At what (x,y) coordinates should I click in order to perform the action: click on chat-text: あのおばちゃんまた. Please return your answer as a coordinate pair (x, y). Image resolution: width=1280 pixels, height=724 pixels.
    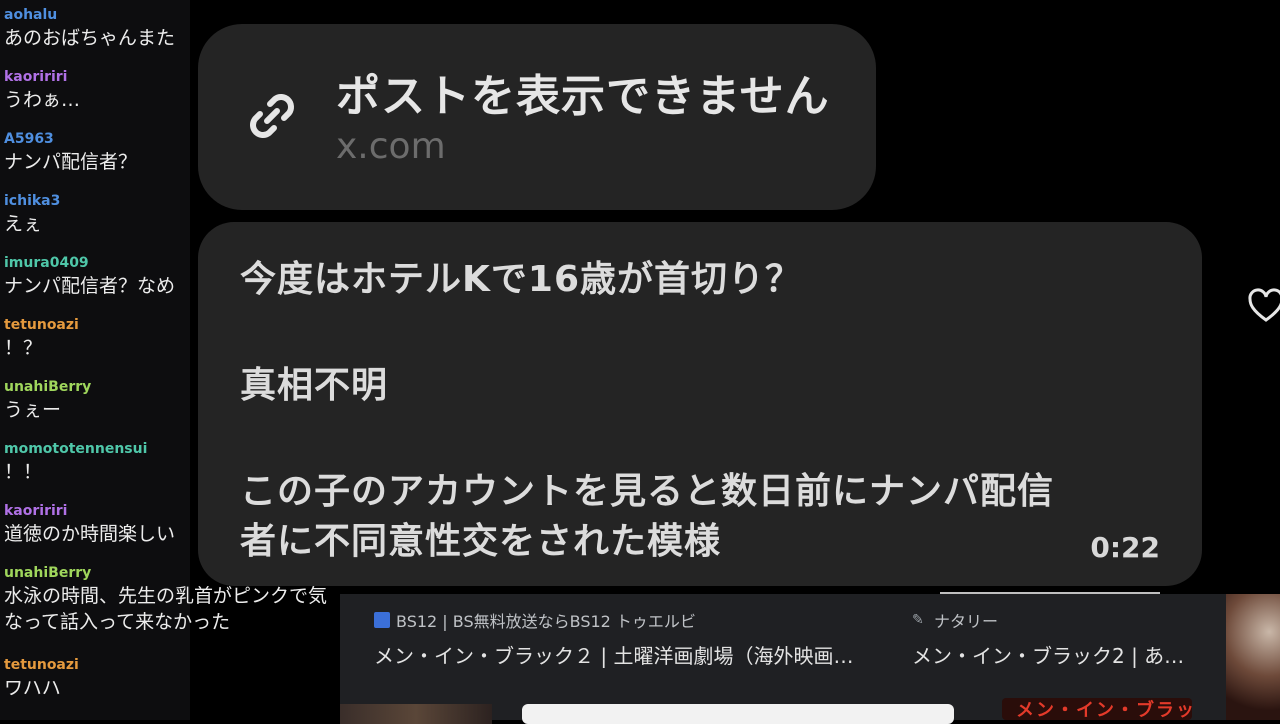
    Looking at the image, I should click on (90, 38).